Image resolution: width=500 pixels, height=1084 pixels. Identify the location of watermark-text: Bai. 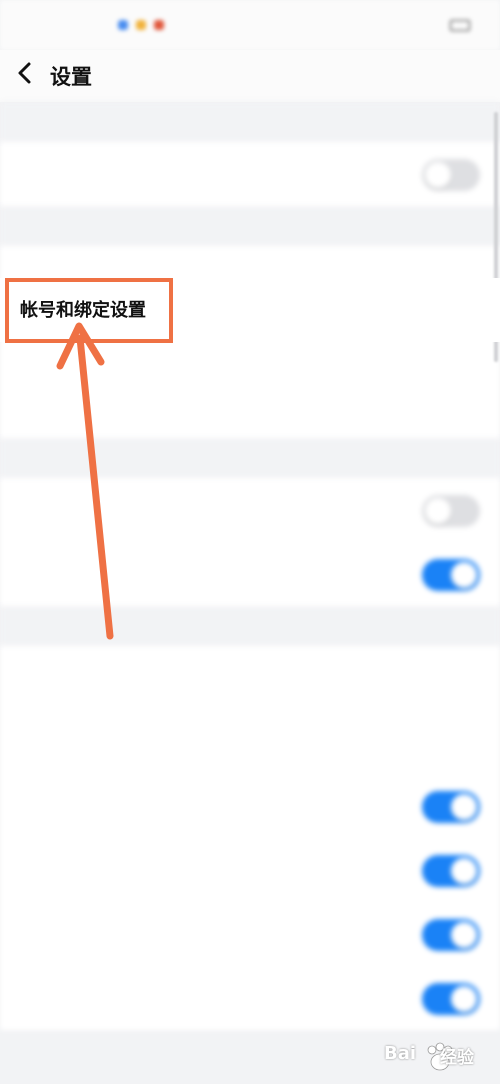
(400, 1053).